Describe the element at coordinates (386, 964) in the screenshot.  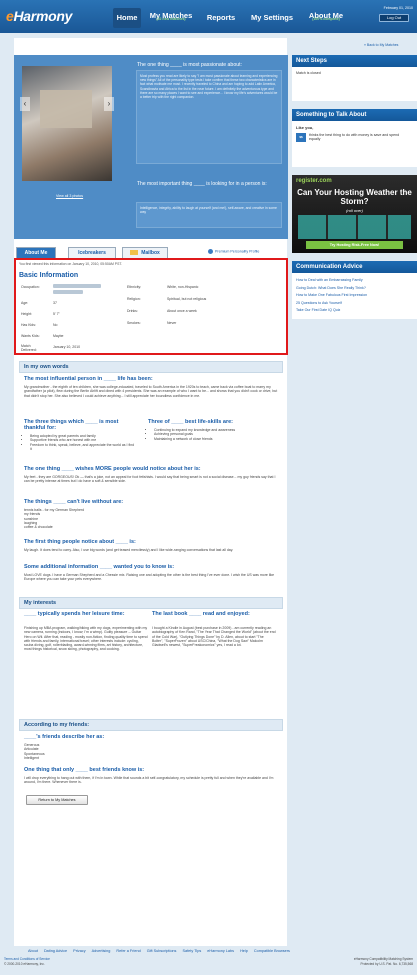
I see `patent-line-2: Protected by U.S. Pat. No. 6,735,568` at that location.